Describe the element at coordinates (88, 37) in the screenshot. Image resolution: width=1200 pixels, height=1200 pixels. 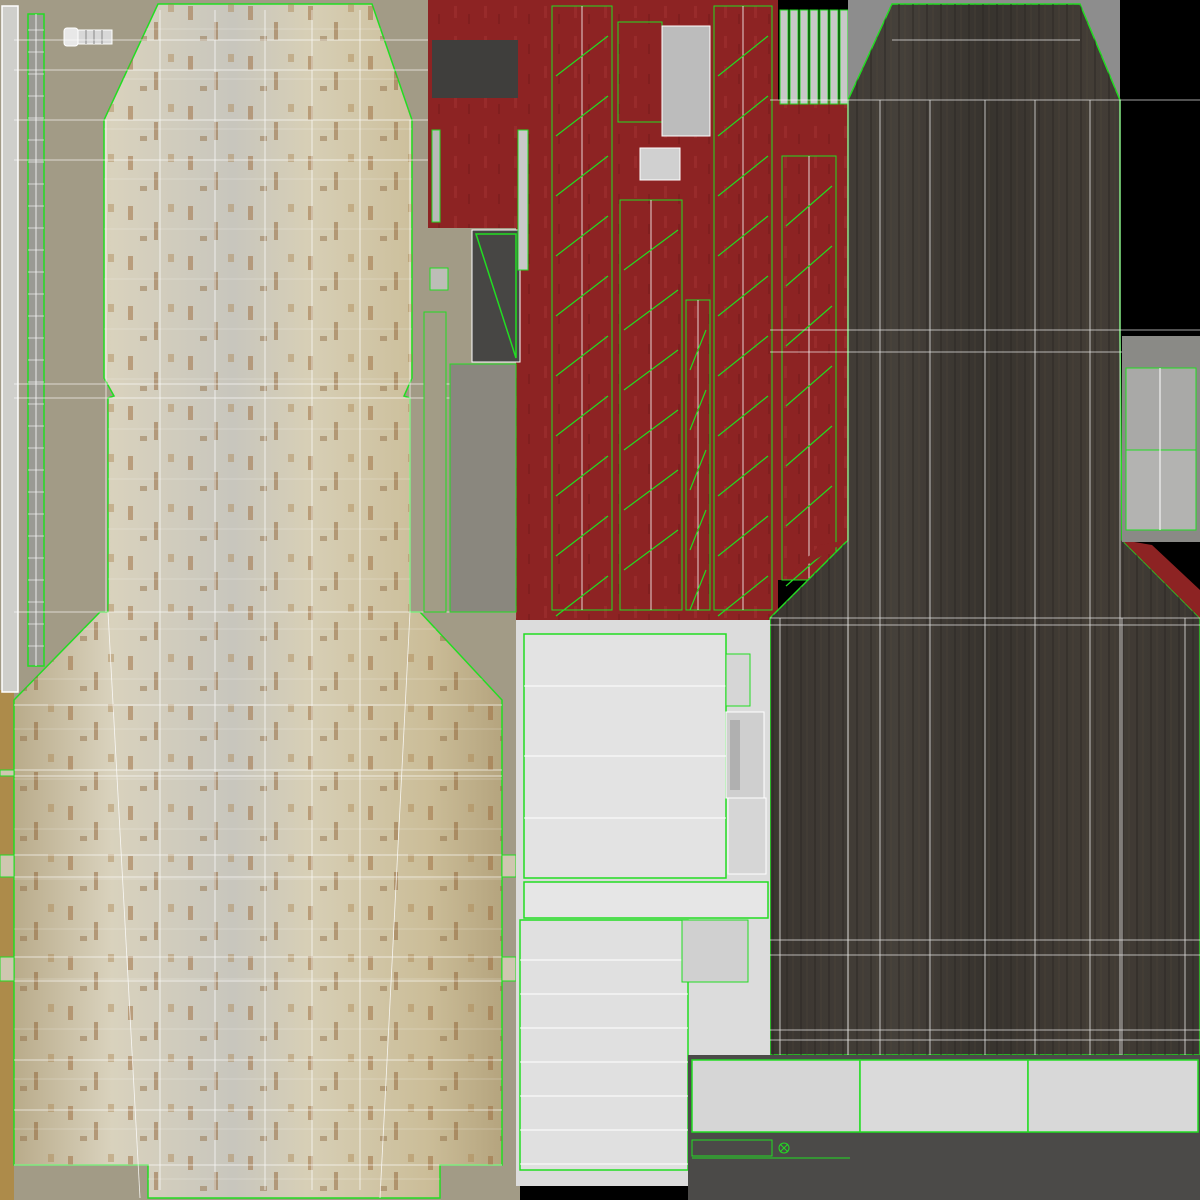
I see `bolt-icon` at that location.